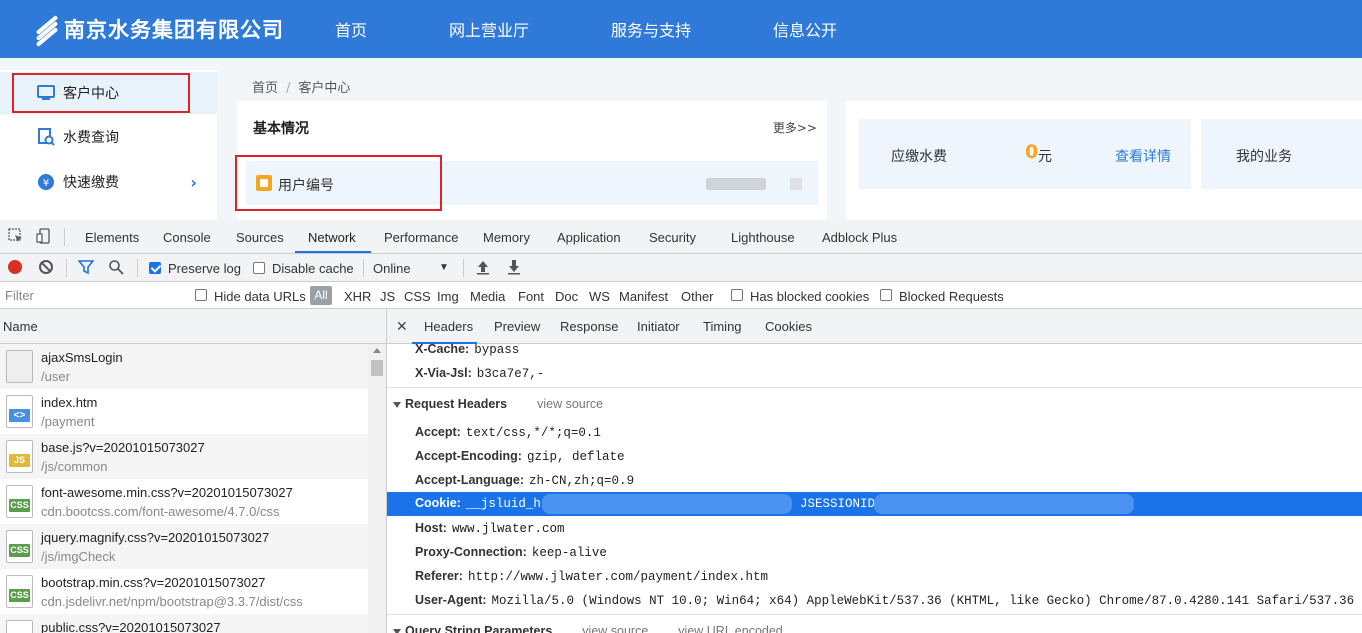 This screenshot has height=633, width=1362. What do you see at coordinates (467, 350) in the screenshot?
I see `header-line: X-Cache: bypass` at bounding box center [467, 350].